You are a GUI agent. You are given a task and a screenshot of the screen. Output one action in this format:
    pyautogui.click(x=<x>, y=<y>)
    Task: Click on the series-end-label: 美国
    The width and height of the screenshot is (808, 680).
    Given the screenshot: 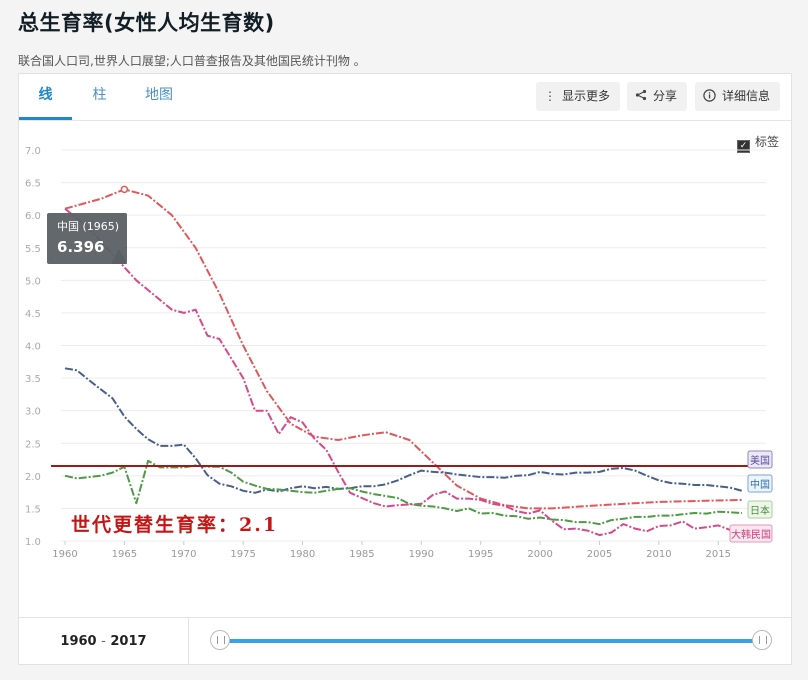 What is the action you would take?
    pyautogui.click(x=760, y=460)
    